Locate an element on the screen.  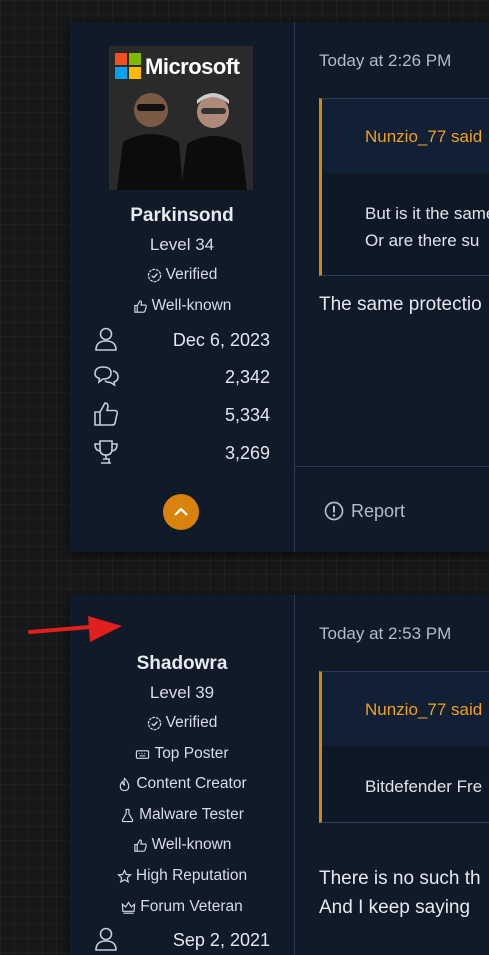
badge-label: Forum Veteran is located at coordinates (191, 906).